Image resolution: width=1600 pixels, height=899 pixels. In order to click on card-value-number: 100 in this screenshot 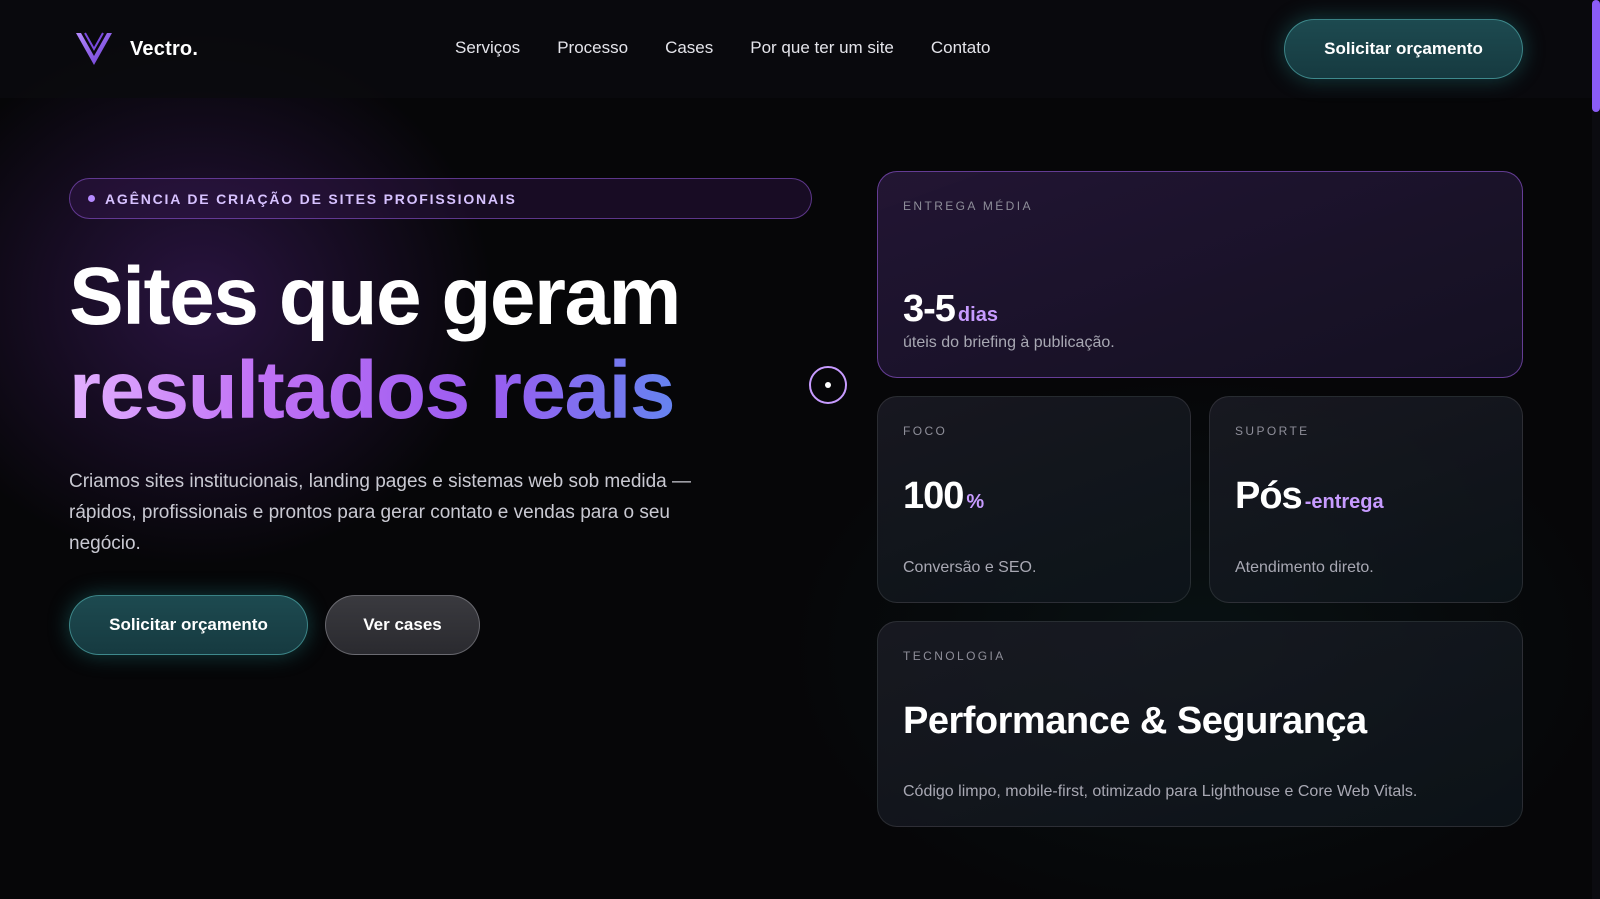, I will do `click(933, 496)`.